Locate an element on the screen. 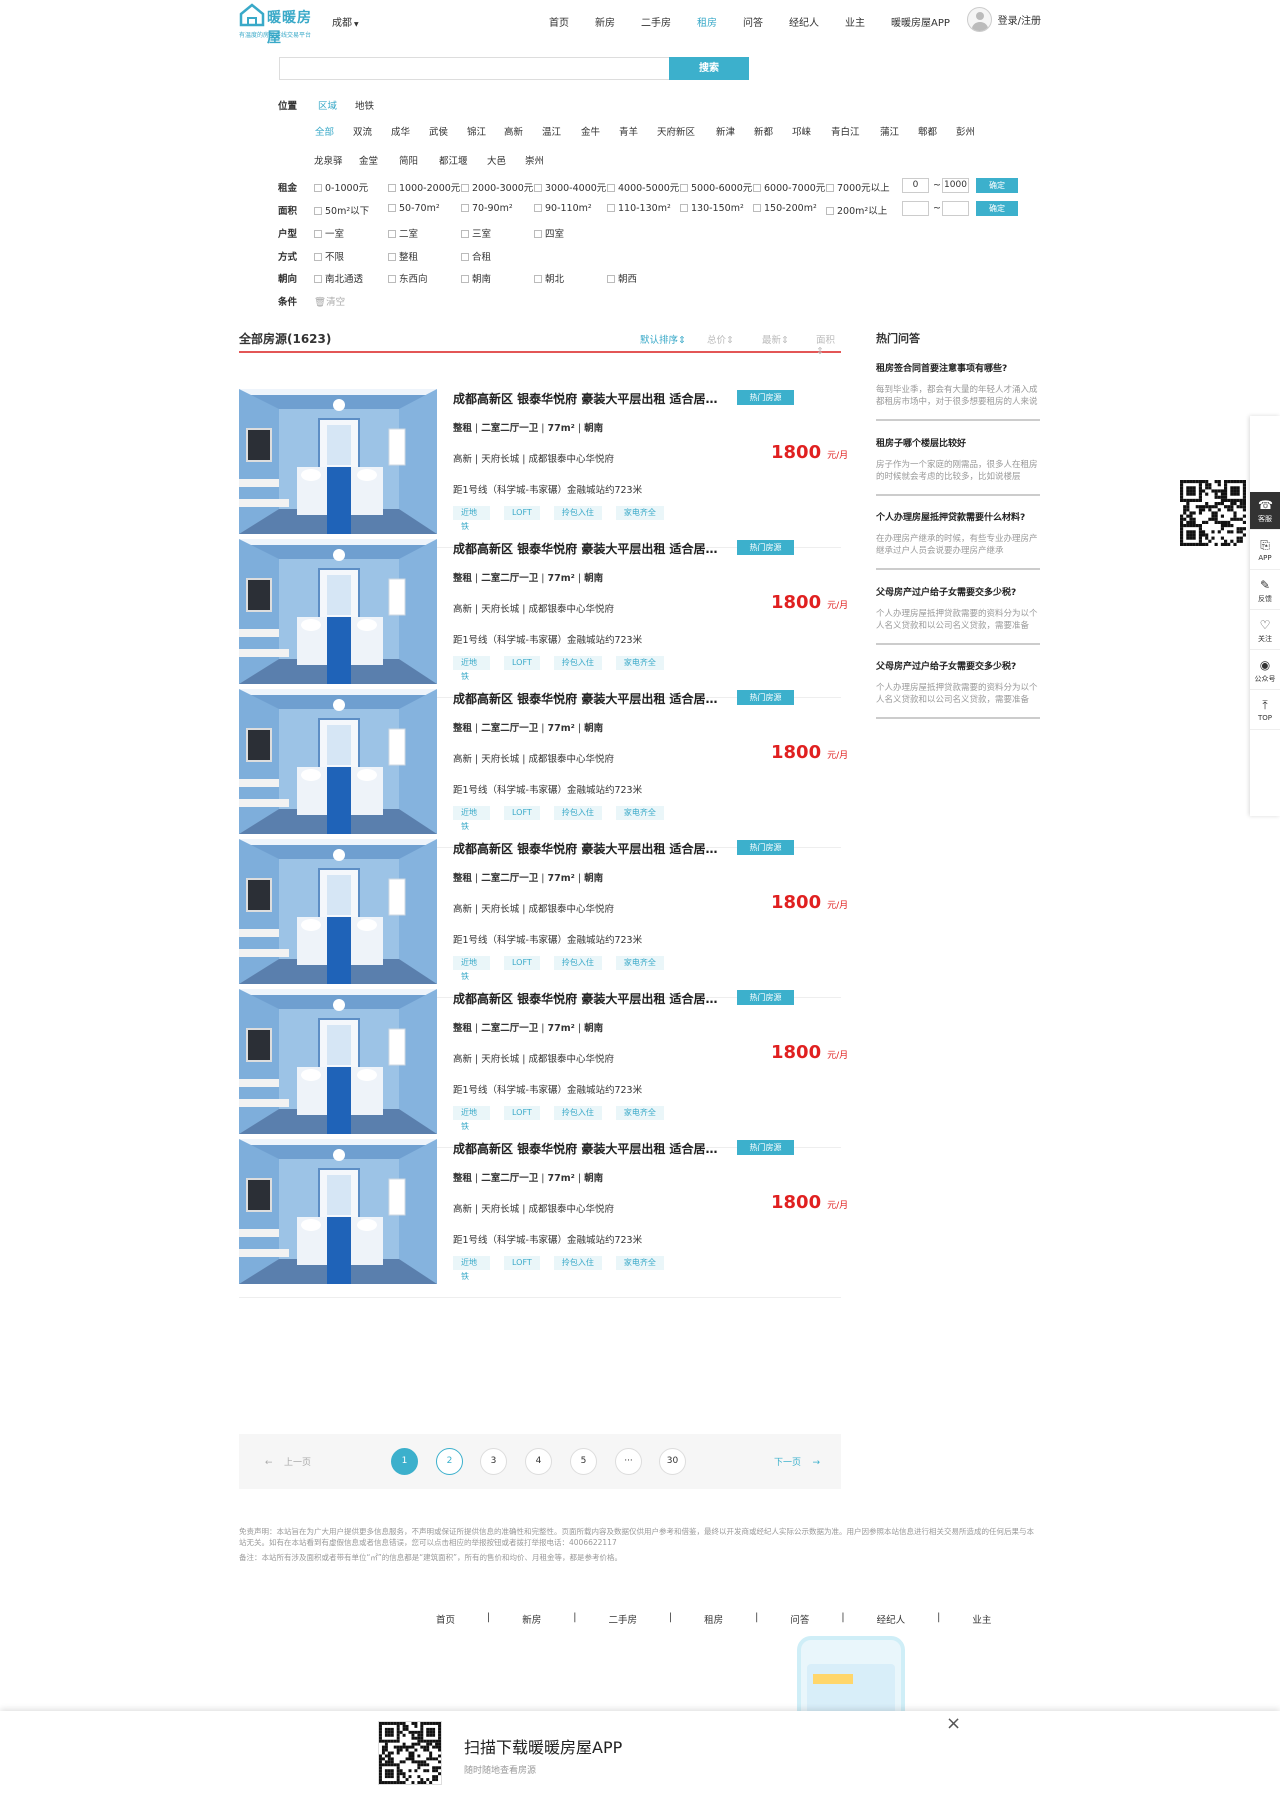 Image resolution: width=1280 pixels, height=1793 pixels. layout-opt-3: 四室 is located at coordinates (549, 233).